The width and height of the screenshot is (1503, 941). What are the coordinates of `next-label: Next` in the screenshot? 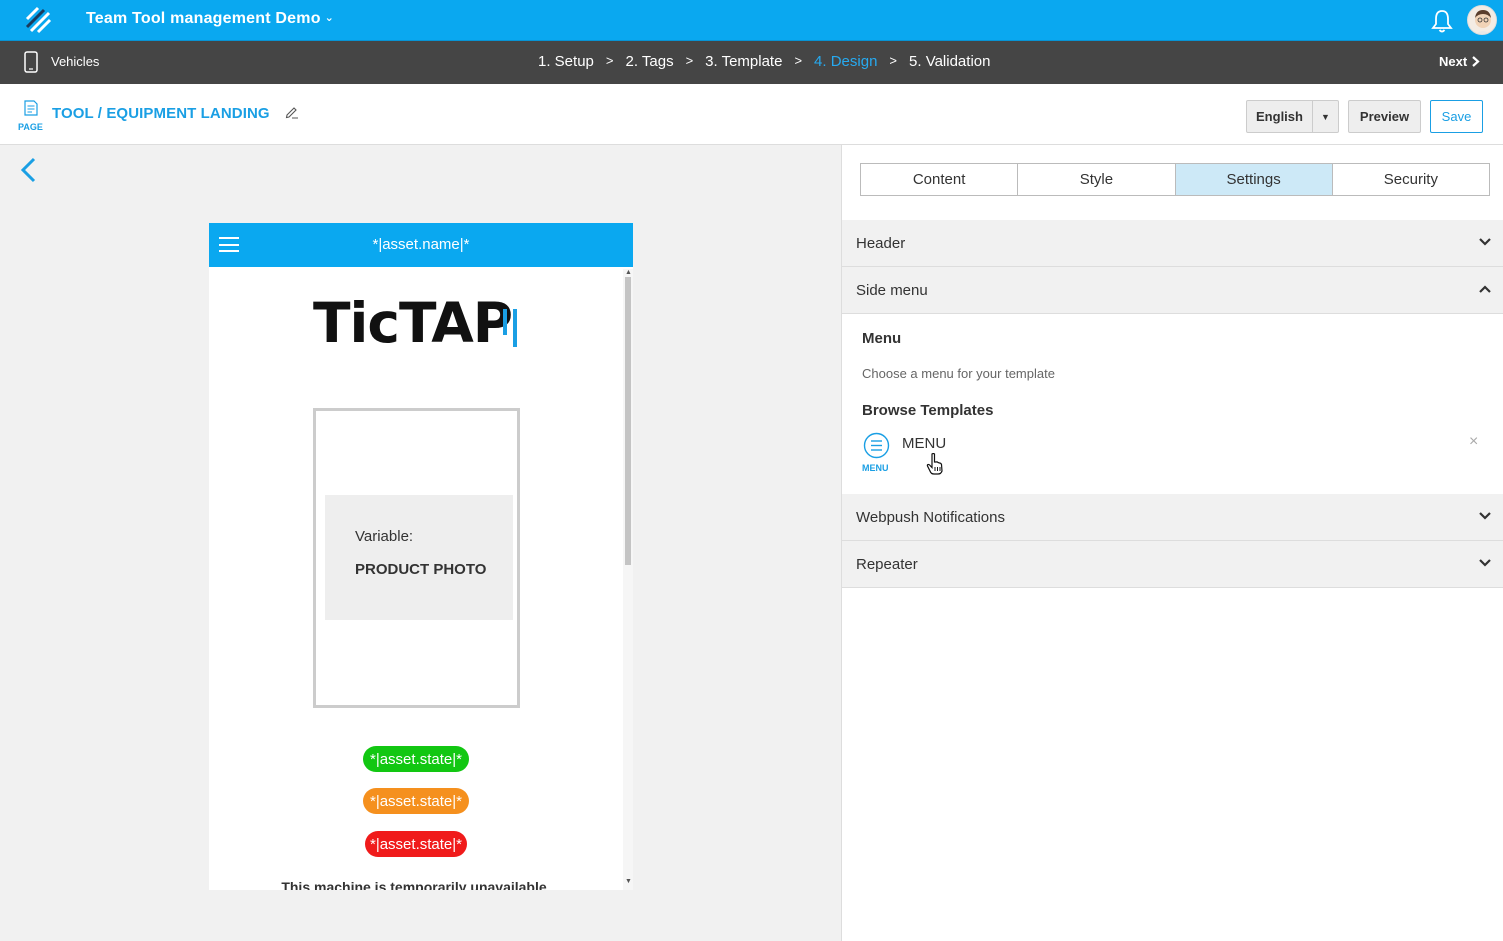 It's located at (1453, 61).